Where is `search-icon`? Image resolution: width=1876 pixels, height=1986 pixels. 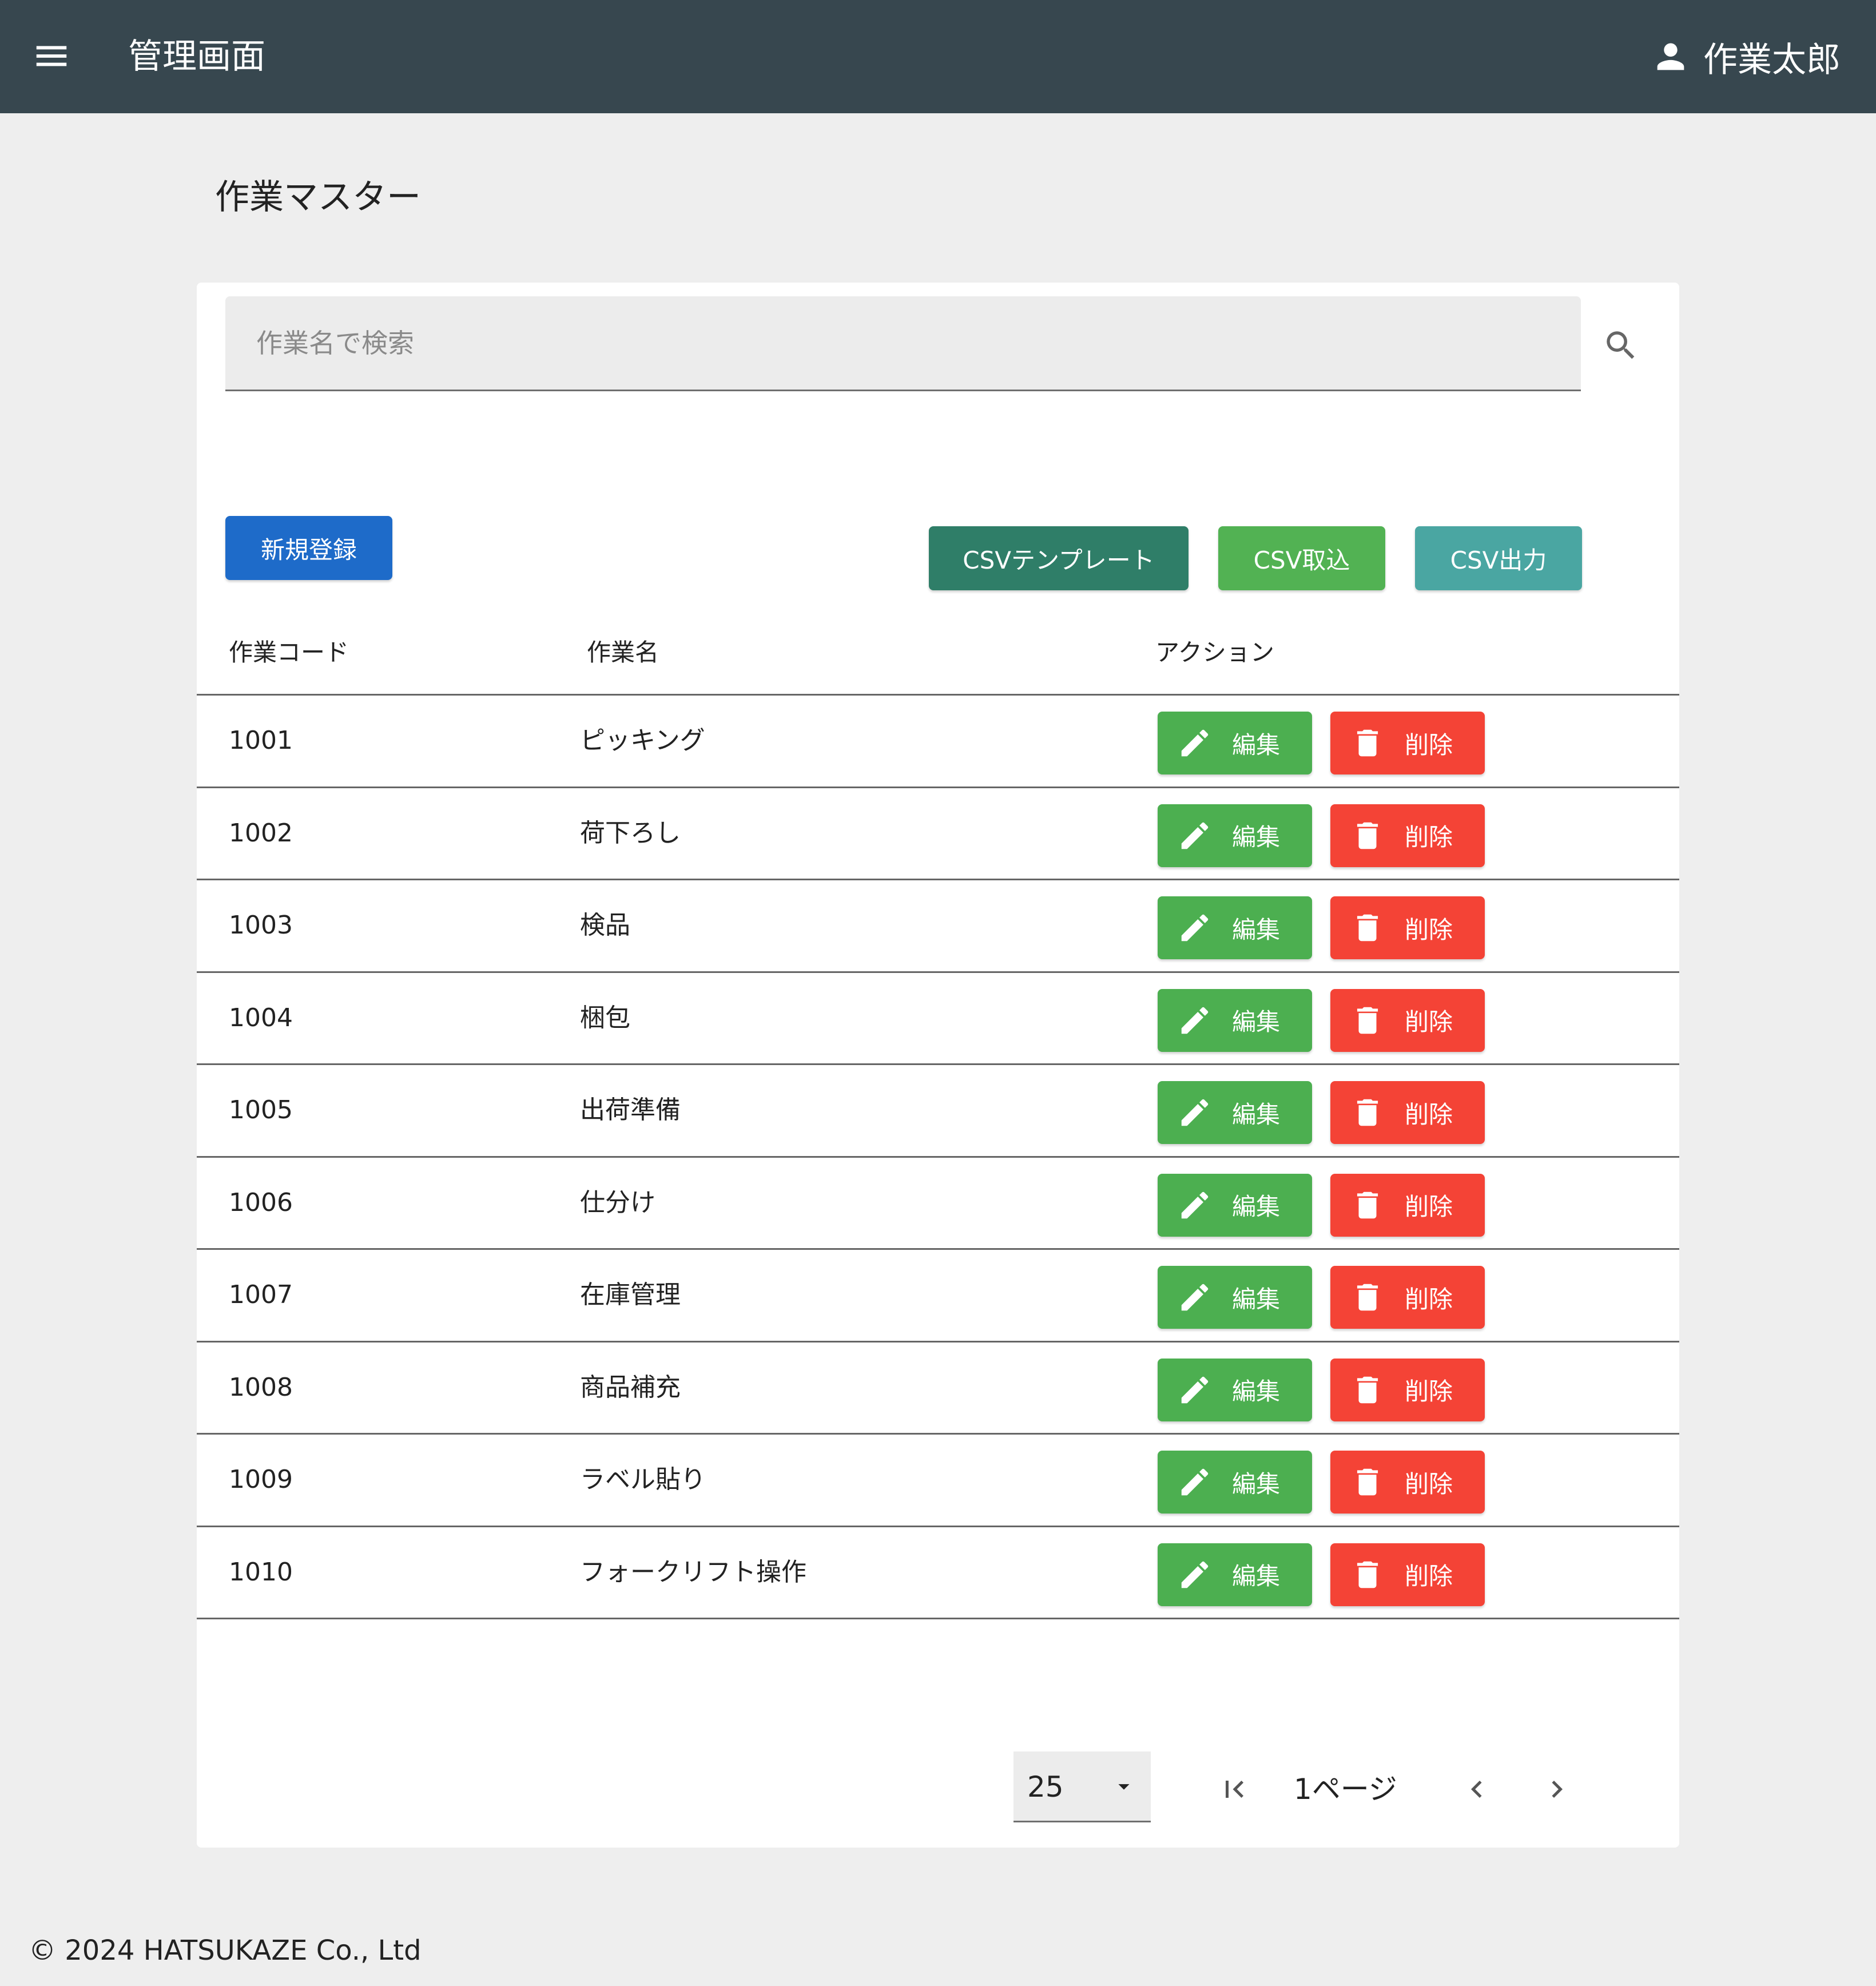
search-icon is located at coordinates (1621, 345).